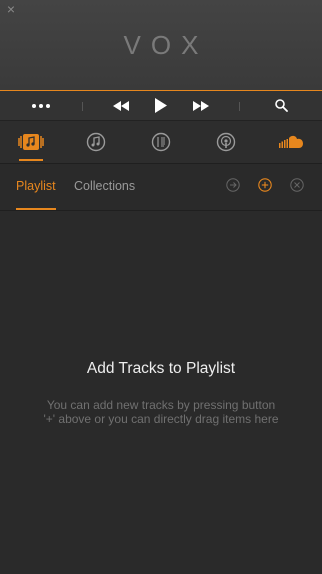 The height and width of the screenshot is (574, 322). I want to click on transport-bar, so click(161, 106).